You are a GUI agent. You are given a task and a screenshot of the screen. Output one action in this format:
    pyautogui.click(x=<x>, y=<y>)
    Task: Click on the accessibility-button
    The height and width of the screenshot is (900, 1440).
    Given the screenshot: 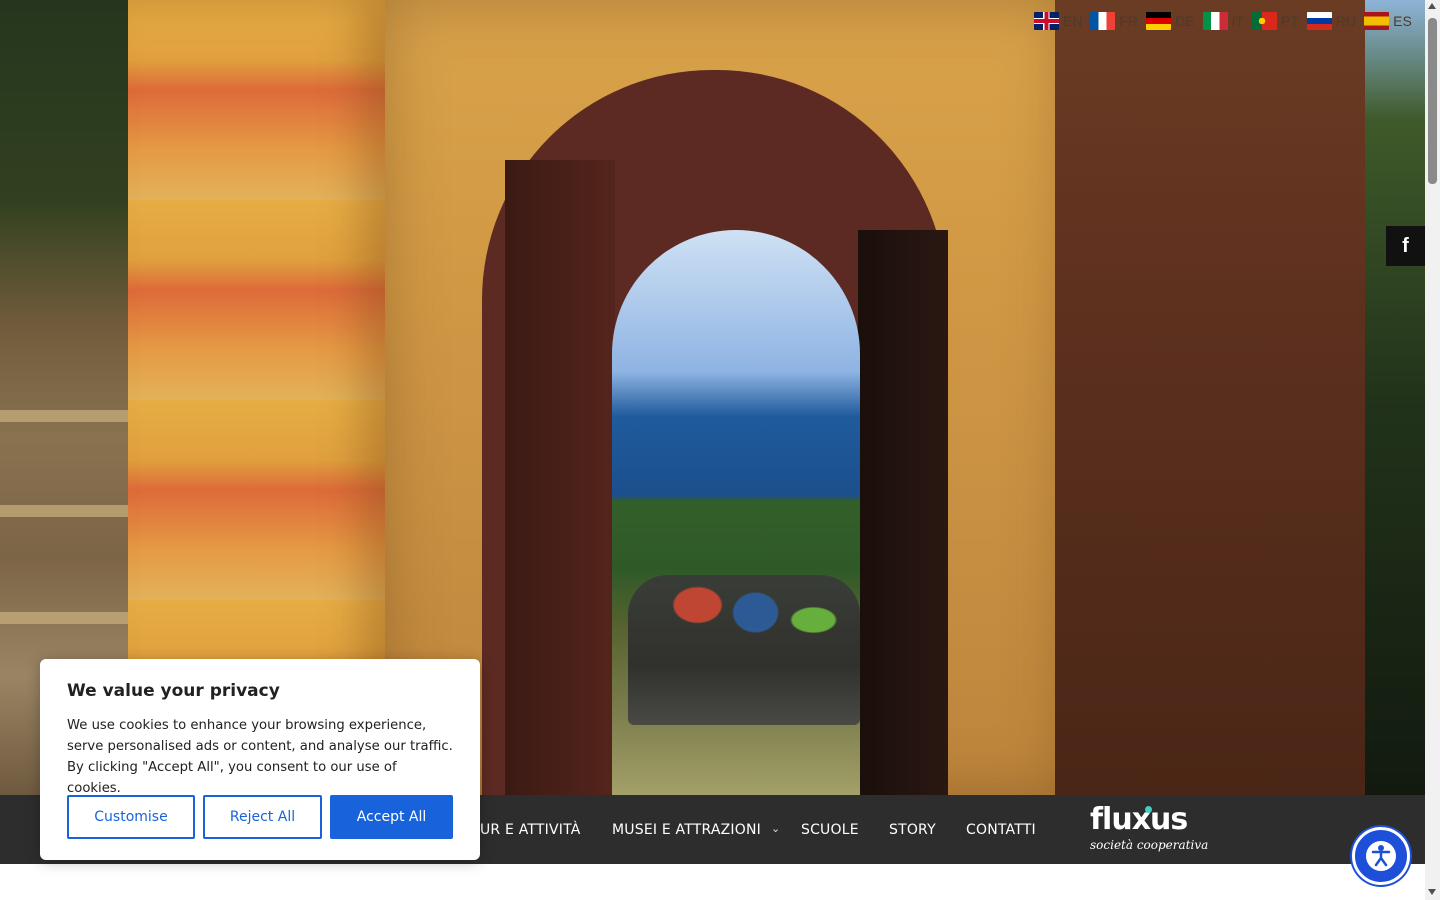 What is the action you would take?
    pyautogui.click(x=1381, y=856)
    